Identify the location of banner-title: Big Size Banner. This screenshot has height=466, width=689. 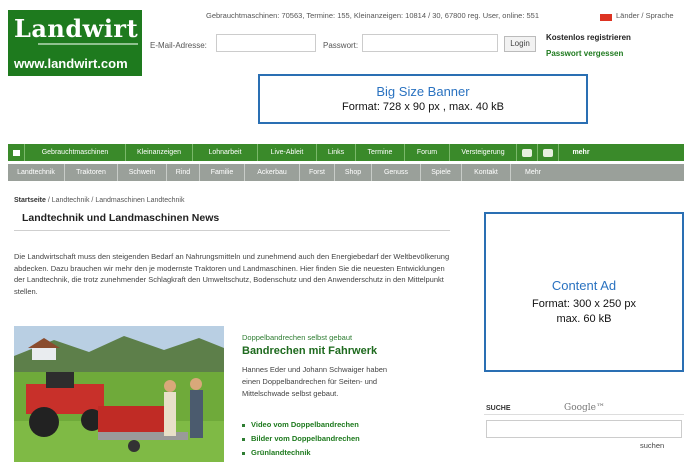
(423, 91).